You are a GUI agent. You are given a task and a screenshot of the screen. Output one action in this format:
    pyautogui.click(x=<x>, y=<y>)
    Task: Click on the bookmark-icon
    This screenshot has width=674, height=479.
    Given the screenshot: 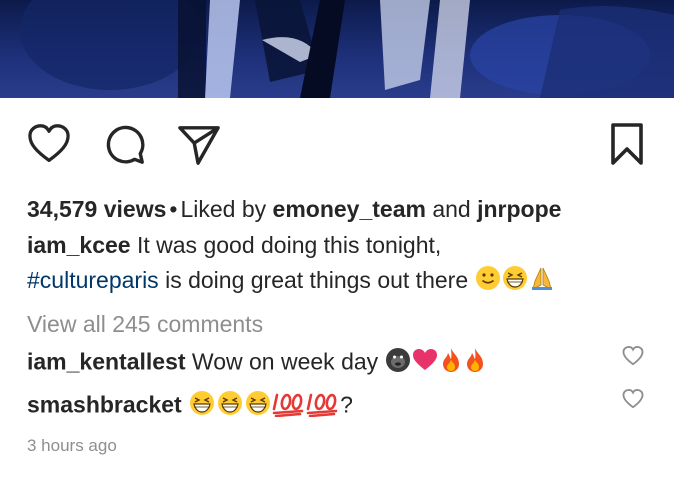 What is the action you would take?
    pyautogui.click(x=627, y=144)
    